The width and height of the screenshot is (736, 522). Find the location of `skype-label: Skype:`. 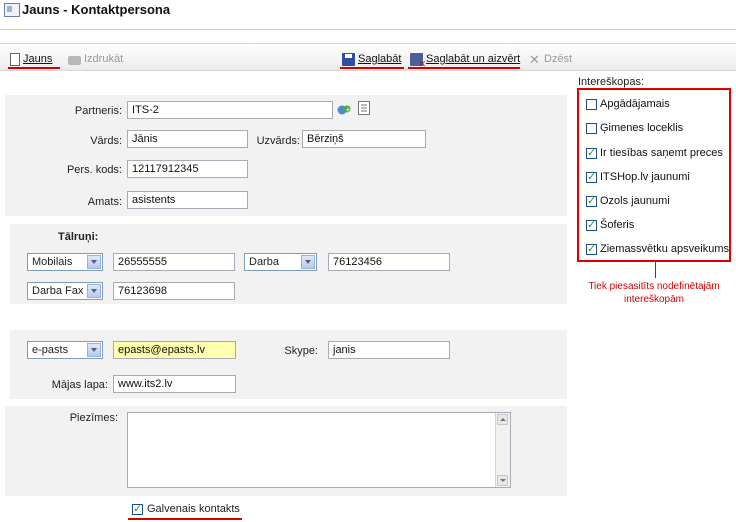

skype-label: Skype: is located at coordinates (301, 351).